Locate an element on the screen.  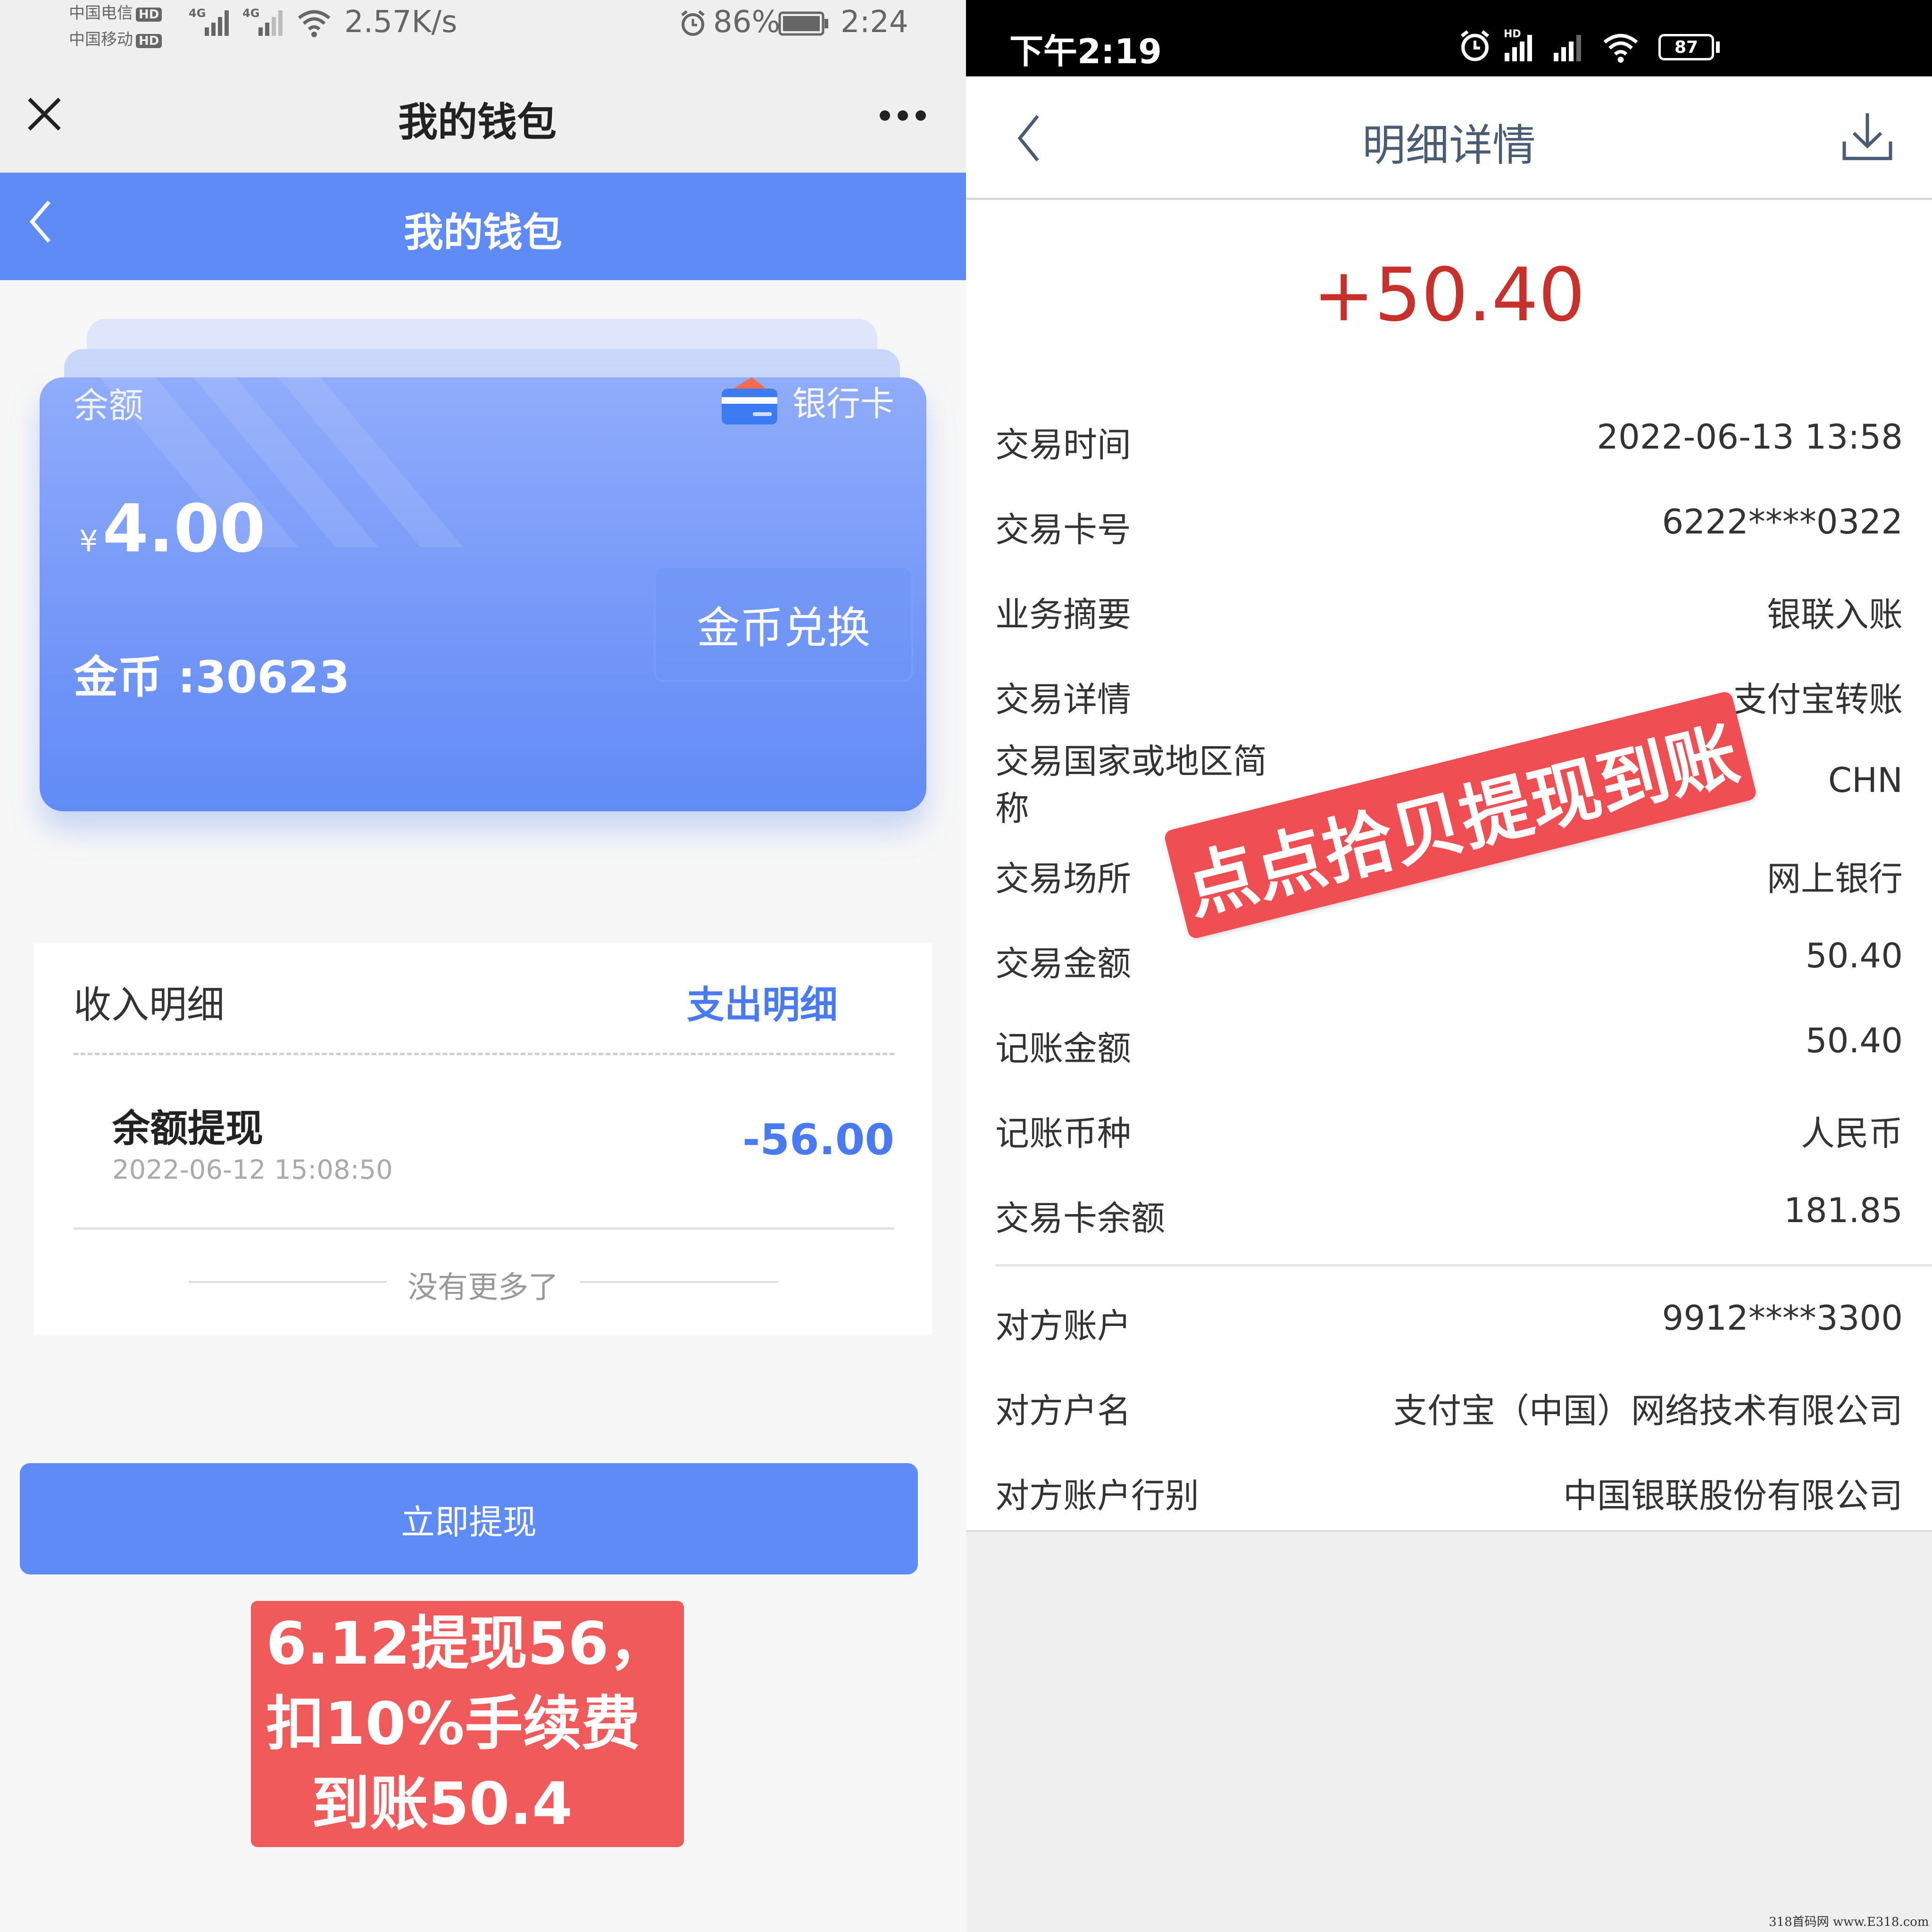
detail-title: 明细详情 is located at coordinates (1449, 145).